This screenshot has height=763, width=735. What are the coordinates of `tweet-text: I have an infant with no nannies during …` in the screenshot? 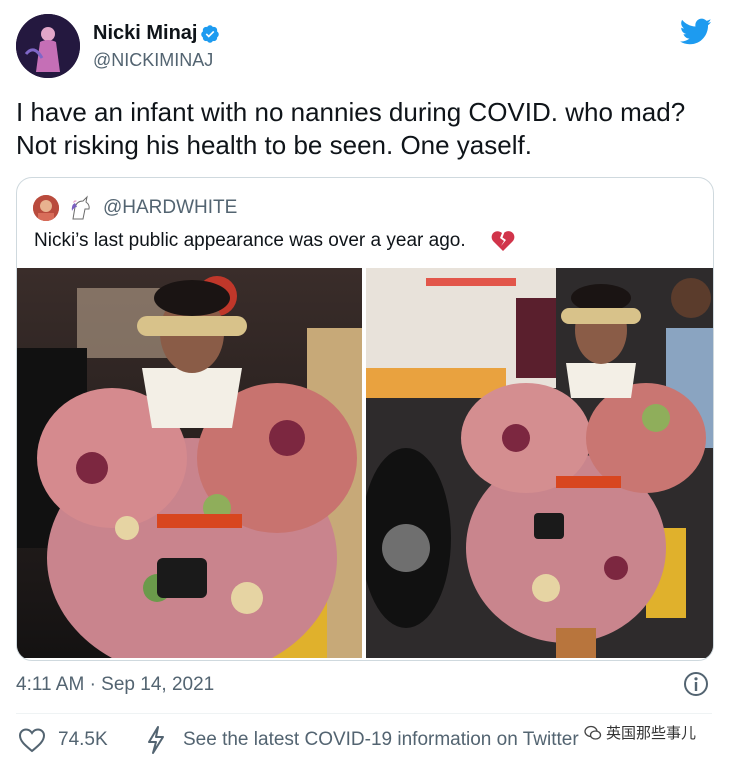 It's located at (351, 128).